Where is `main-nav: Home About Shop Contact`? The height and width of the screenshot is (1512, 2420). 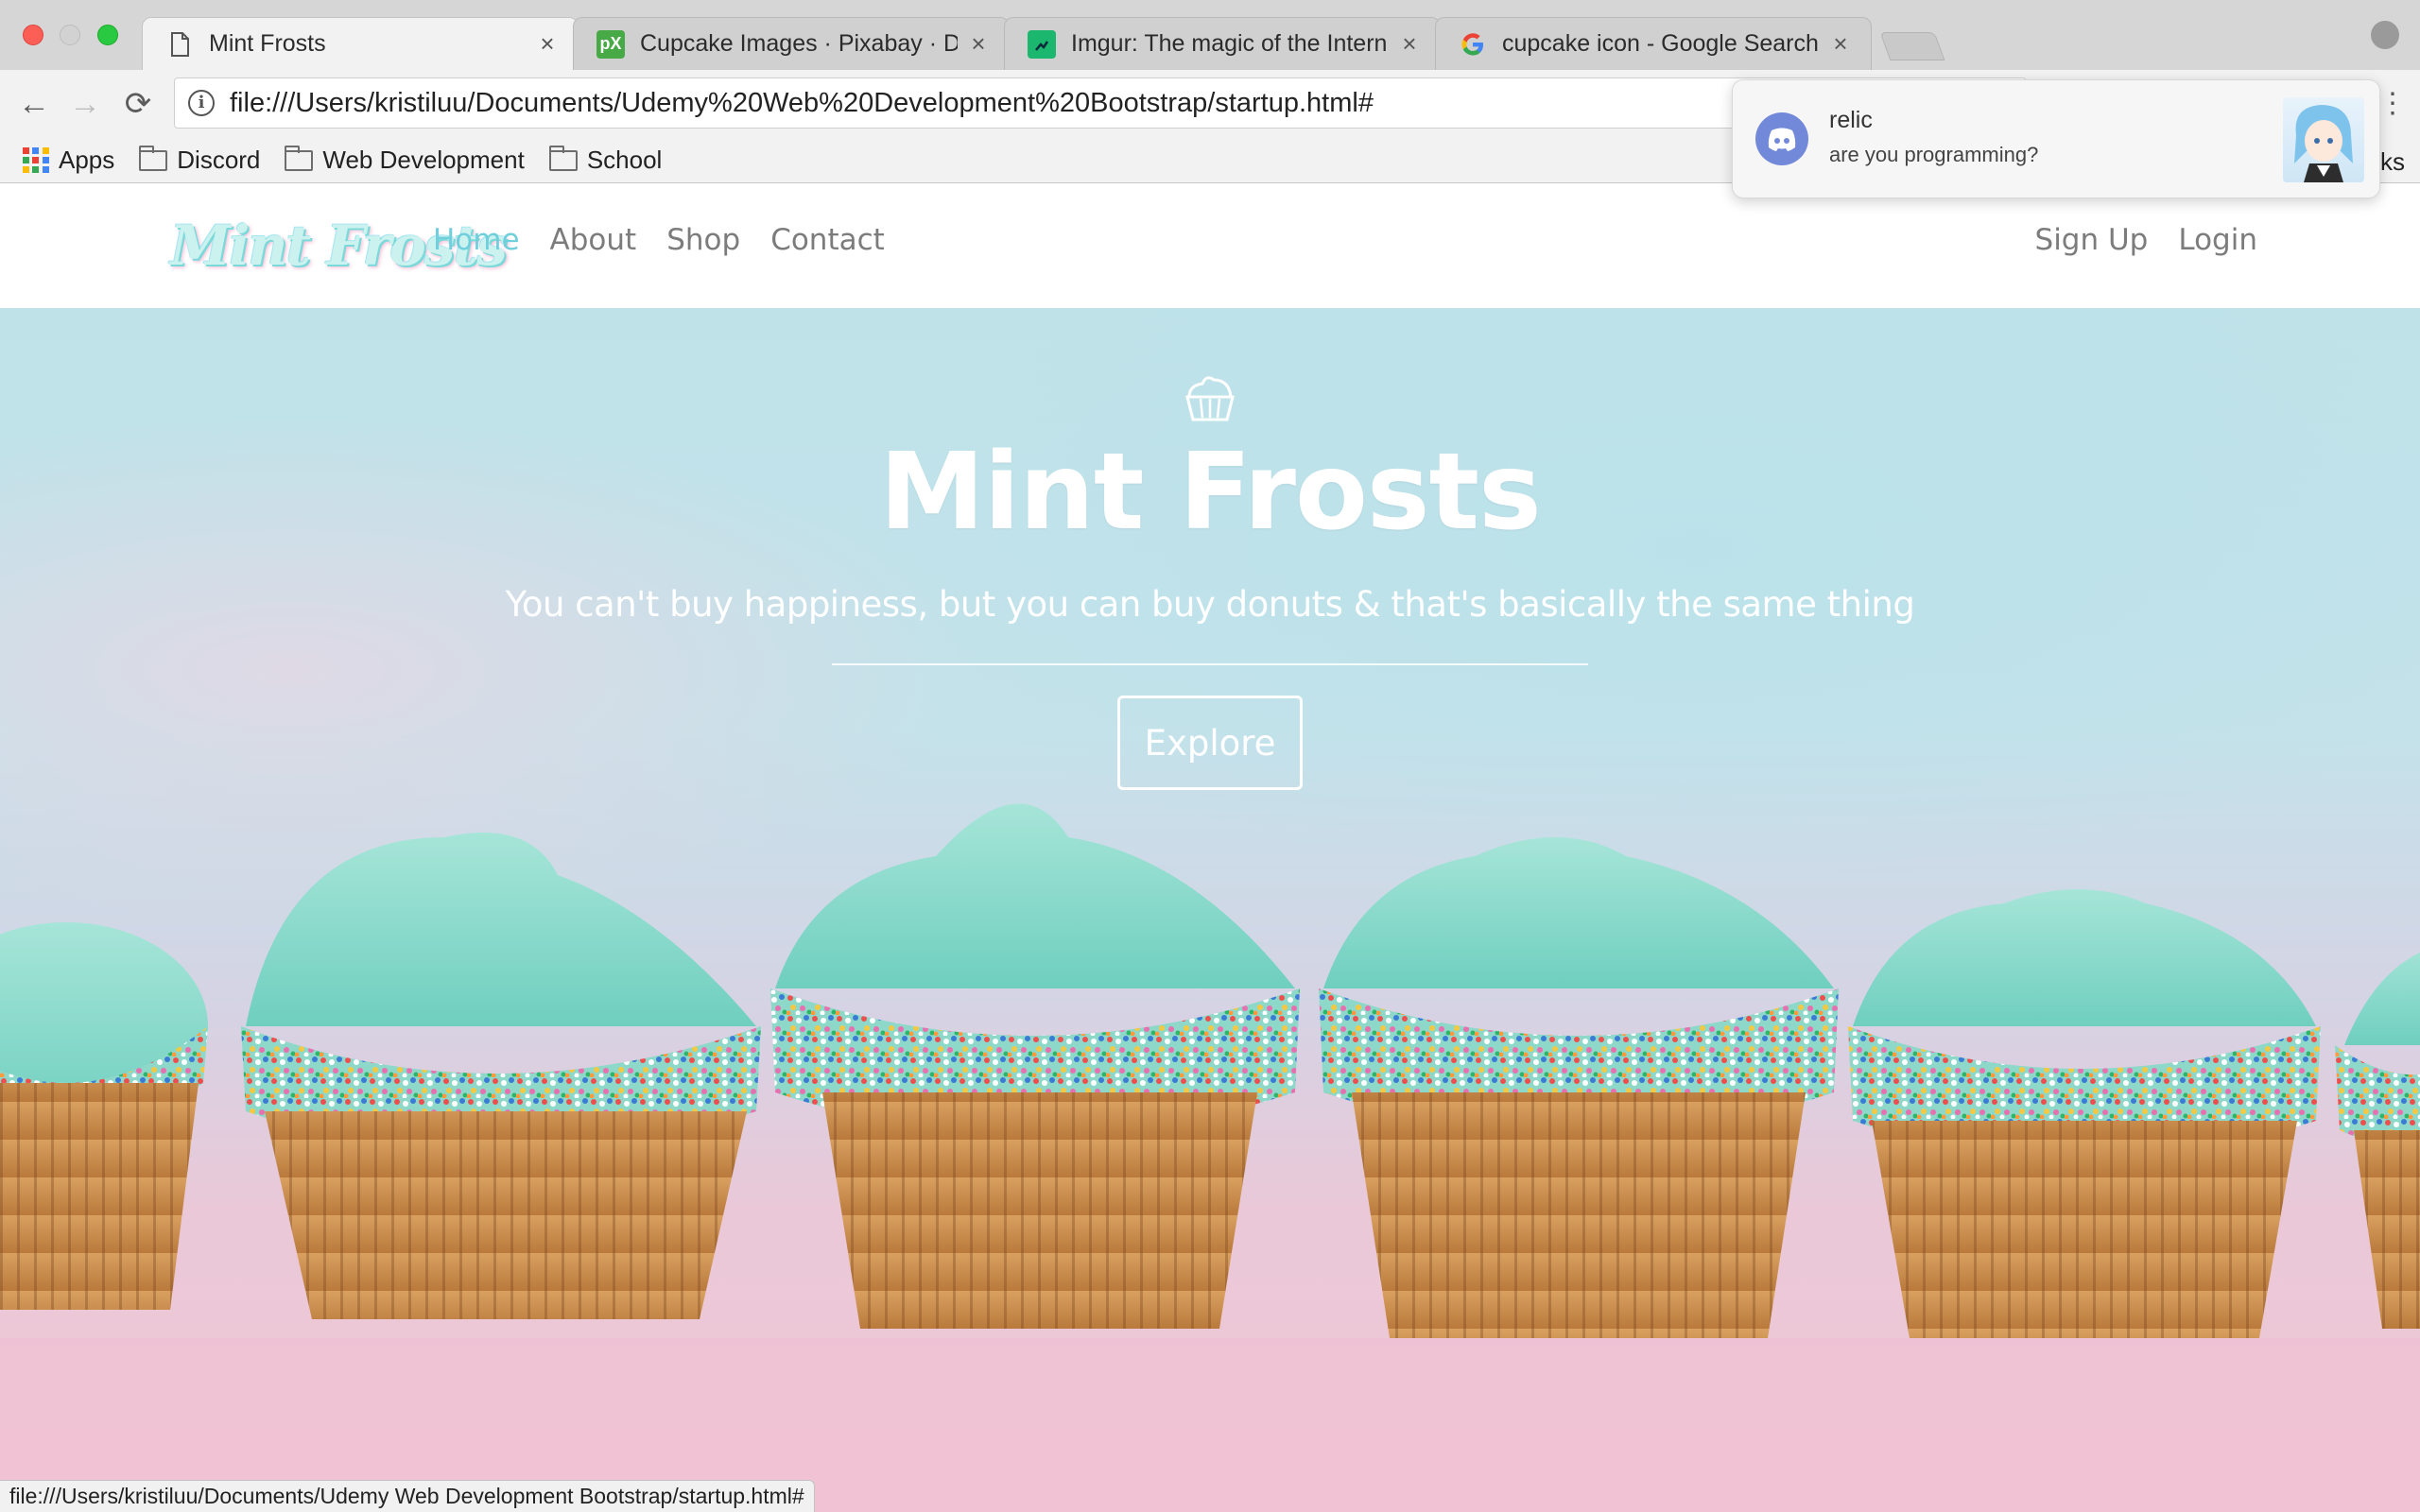
main-nav: Home About Shop Contact is located at coordinates (674, 240).